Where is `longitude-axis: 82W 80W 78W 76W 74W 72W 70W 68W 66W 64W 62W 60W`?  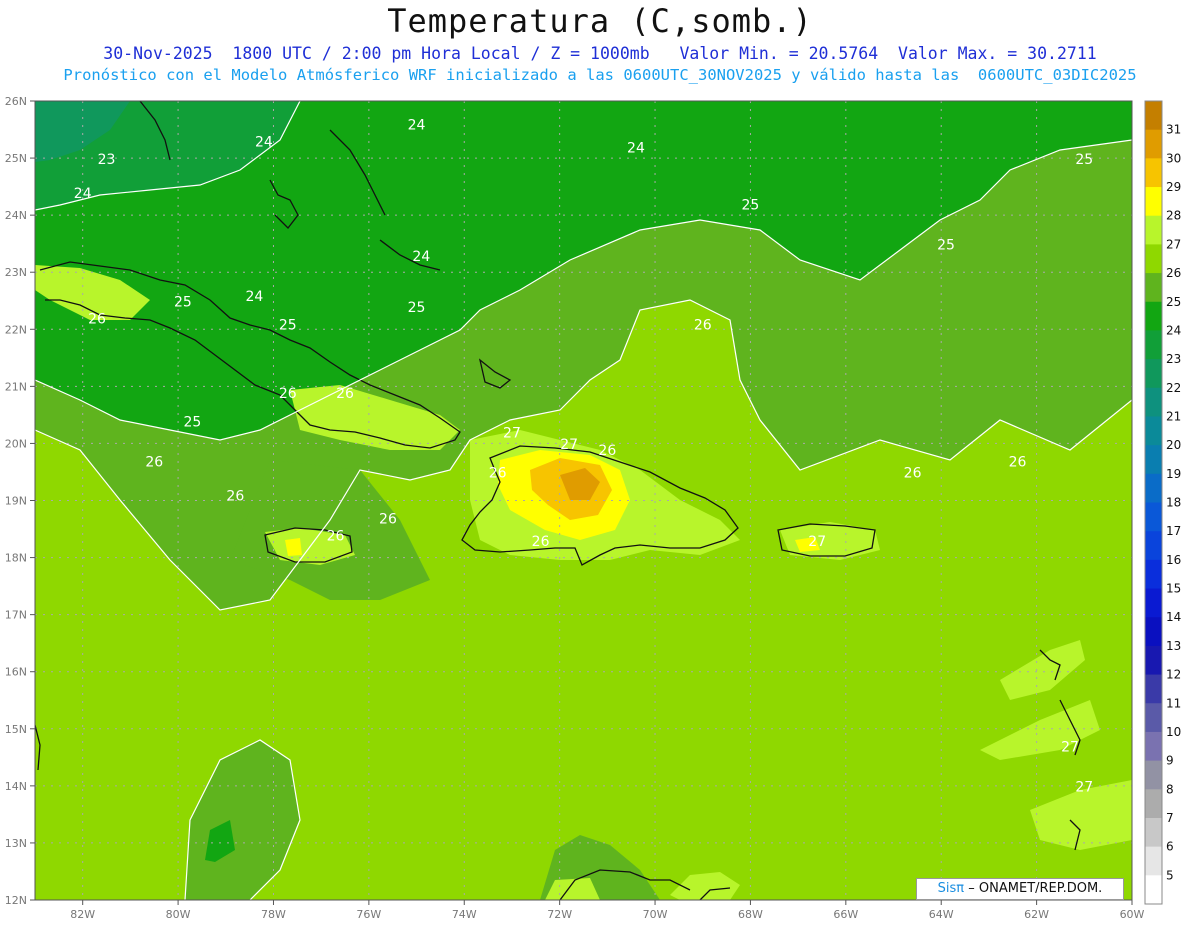
longitude-axis: 82W 80W 78W 76W 74W 72W 70W 68W 66W 64W 62W 60W is located at coordinates (607, 910).